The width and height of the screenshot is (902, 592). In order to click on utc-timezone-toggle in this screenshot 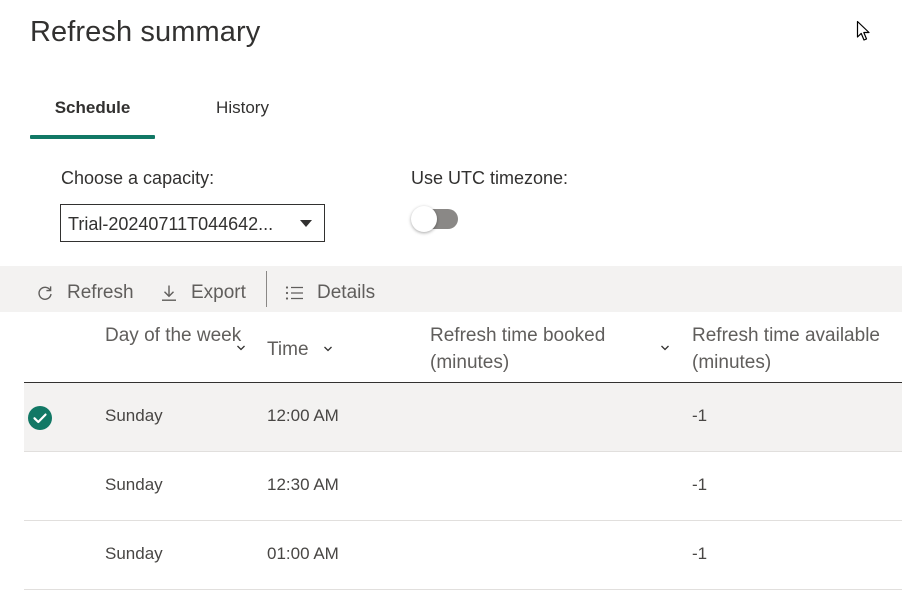, I will do `click(434, 219)`.